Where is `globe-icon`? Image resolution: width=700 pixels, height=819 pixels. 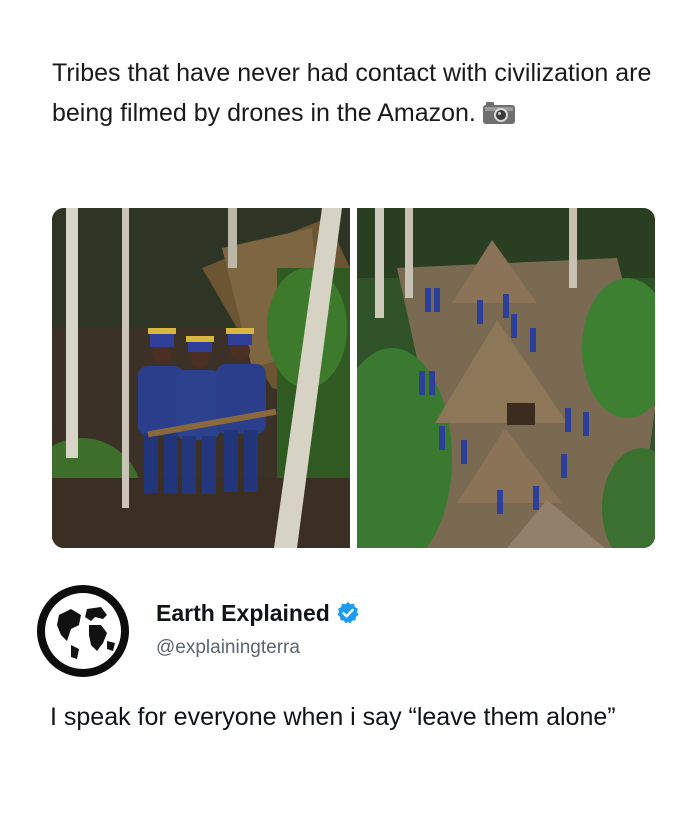 globe-icon is located at coordinates (83, 632).